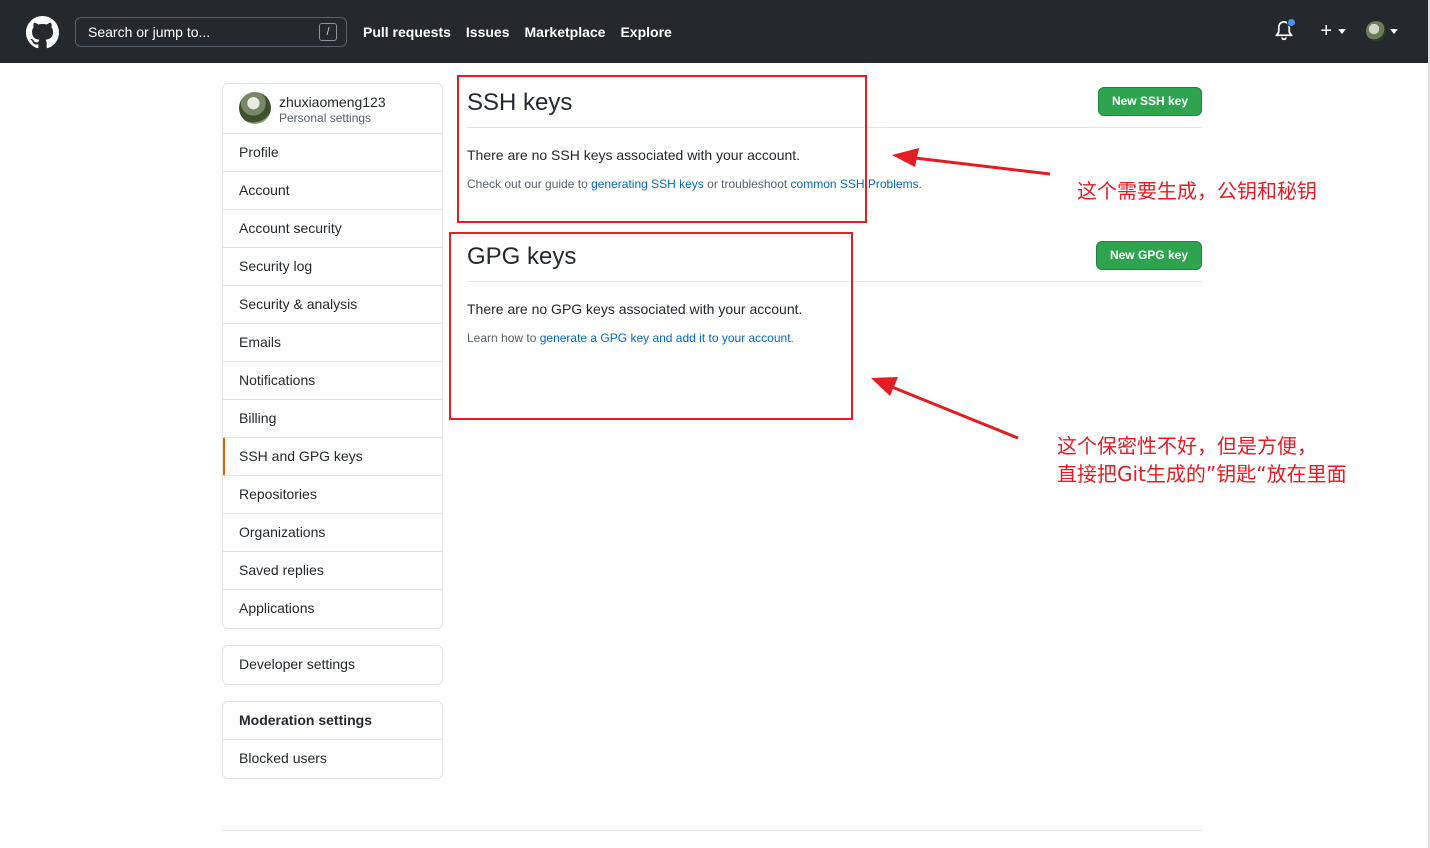 This screenshot has height=848, width=1430. I want to click on username: zhuxiaomeng123, so click(332, 102).